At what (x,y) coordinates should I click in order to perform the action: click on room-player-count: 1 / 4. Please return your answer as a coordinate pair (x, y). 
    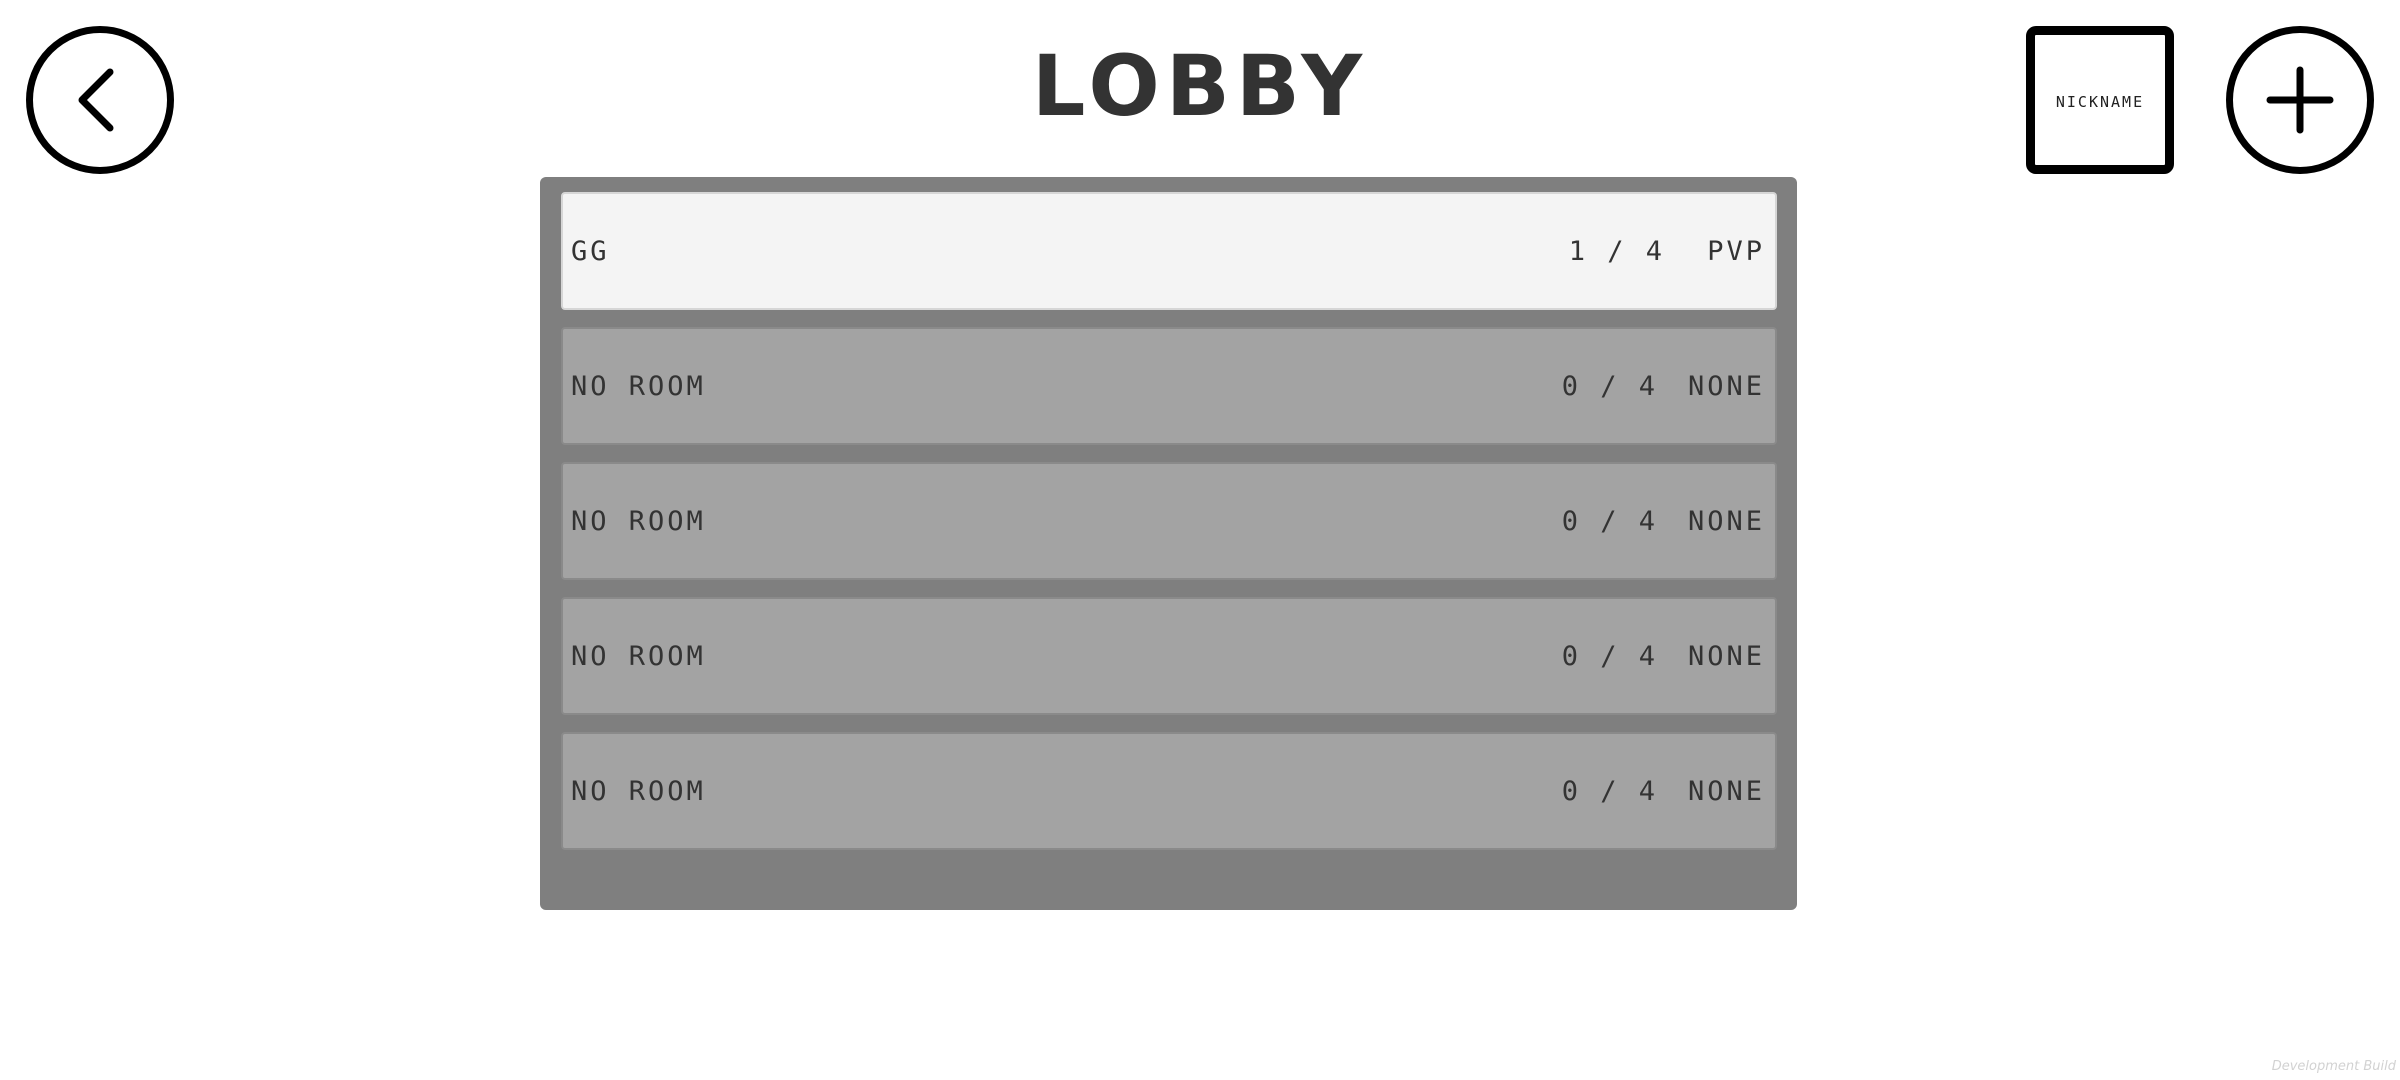
    Looking at the image, I should click on (1616, 251).